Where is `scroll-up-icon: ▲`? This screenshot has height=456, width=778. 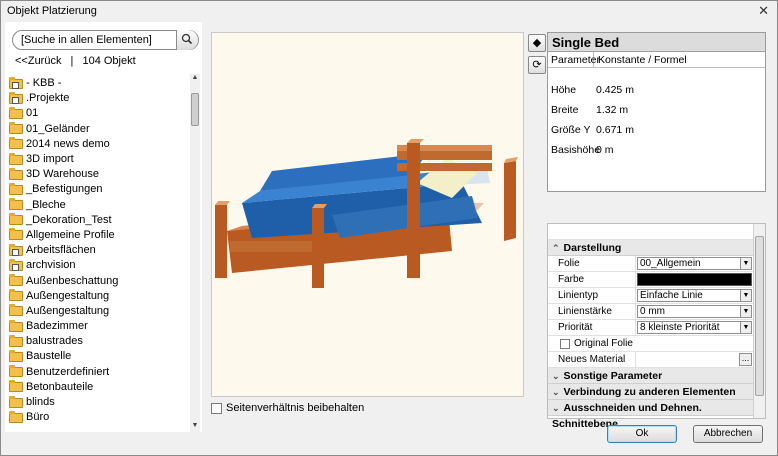 scroll-up-icon: ▲ is located at coordinates (195, 79).